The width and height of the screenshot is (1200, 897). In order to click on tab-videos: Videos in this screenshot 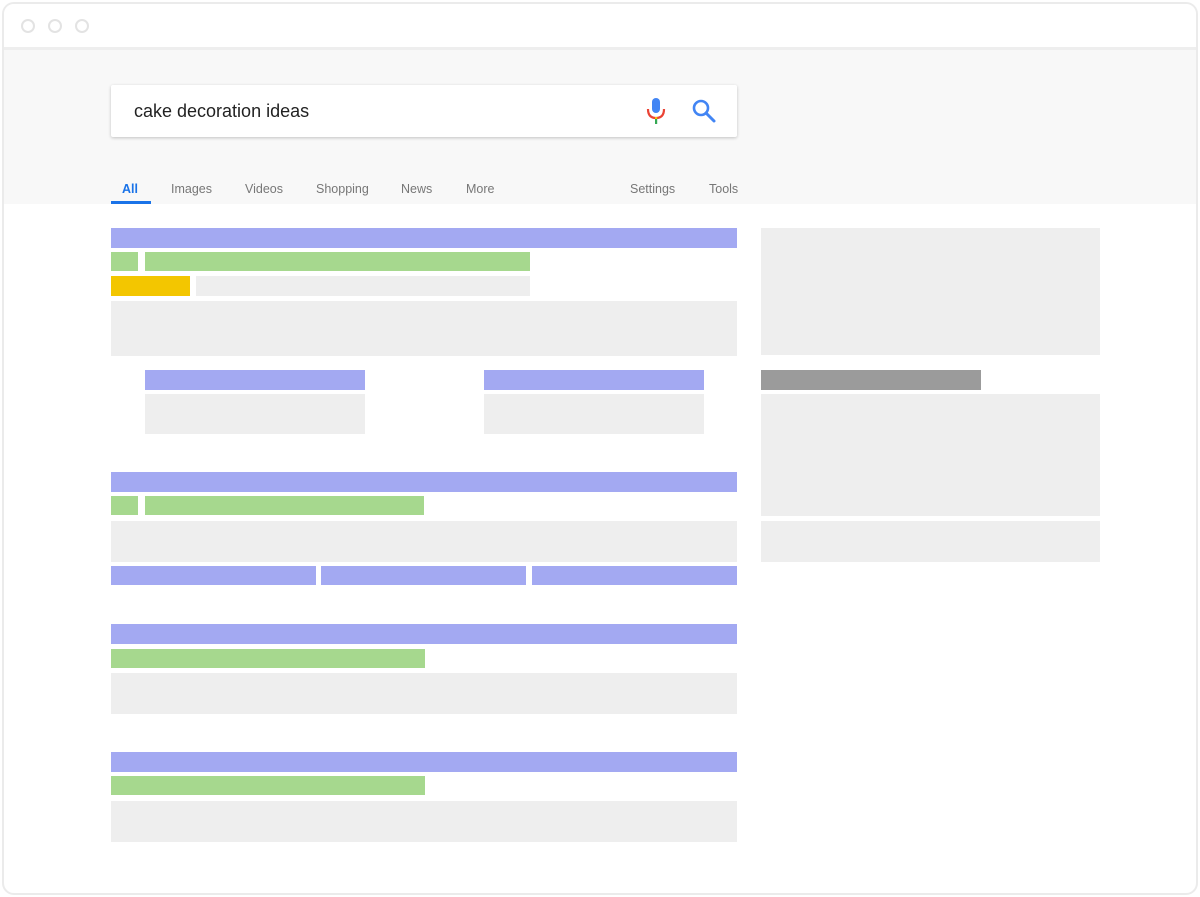, I will do `click(264, 189)`.